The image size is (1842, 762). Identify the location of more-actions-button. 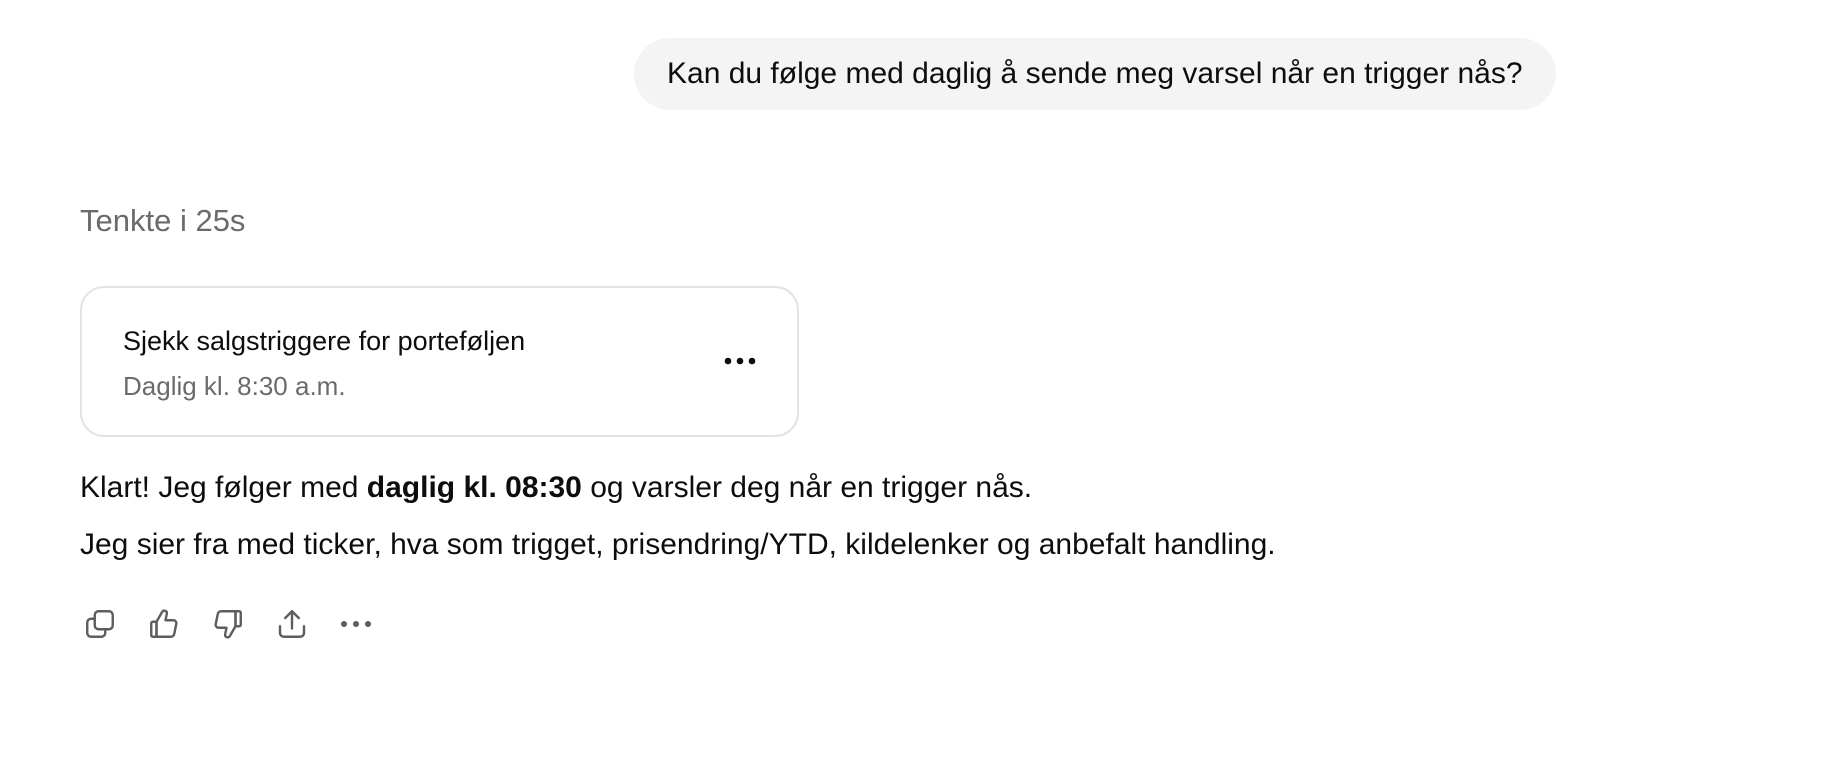
(356, 624).